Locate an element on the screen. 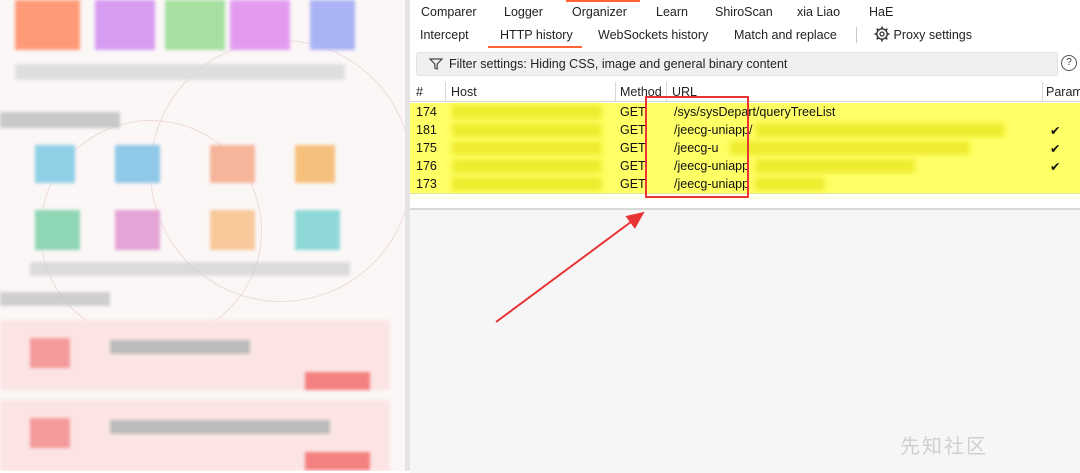  annotation-arrow is located at coordinates (570, 267).